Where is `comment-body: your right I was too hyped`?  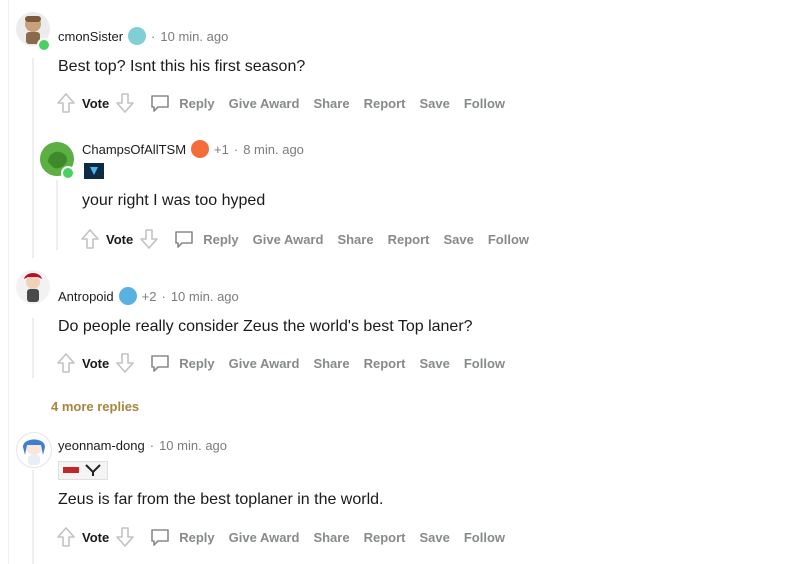 comment-body: your right I was too hyped is located at coordinates (174, 200).